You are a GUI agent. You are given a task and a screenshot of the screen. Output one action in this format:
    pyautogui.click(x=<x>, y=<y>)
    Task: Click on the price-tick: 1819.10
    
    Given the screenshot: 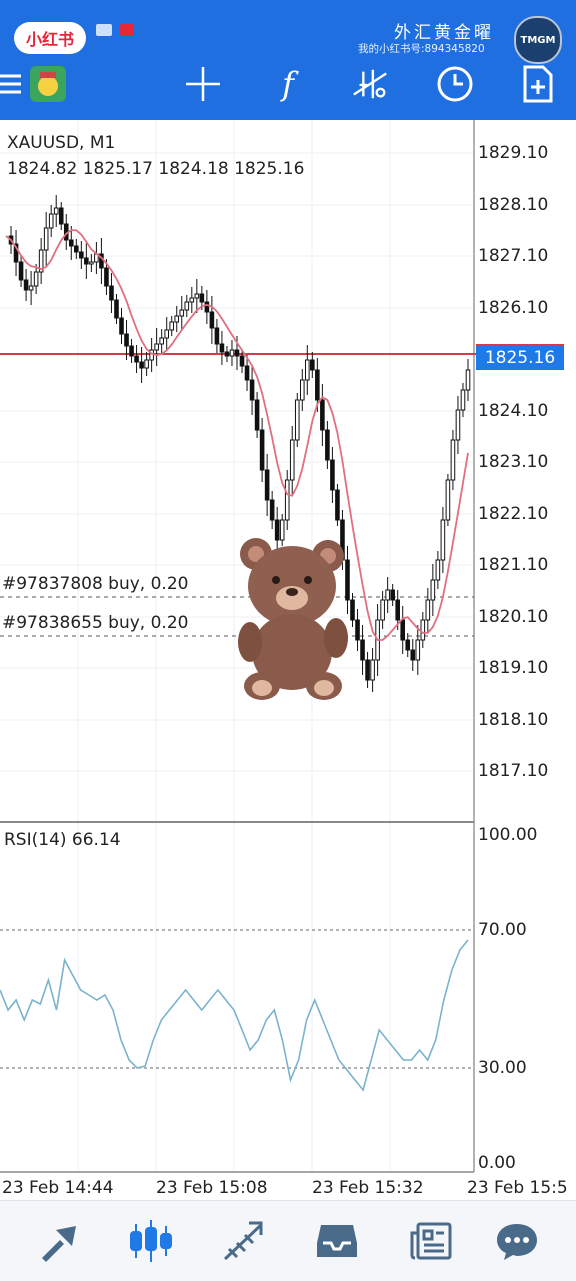 What is the action you would take?
    pyautogui.click(x=513, y=668)
    